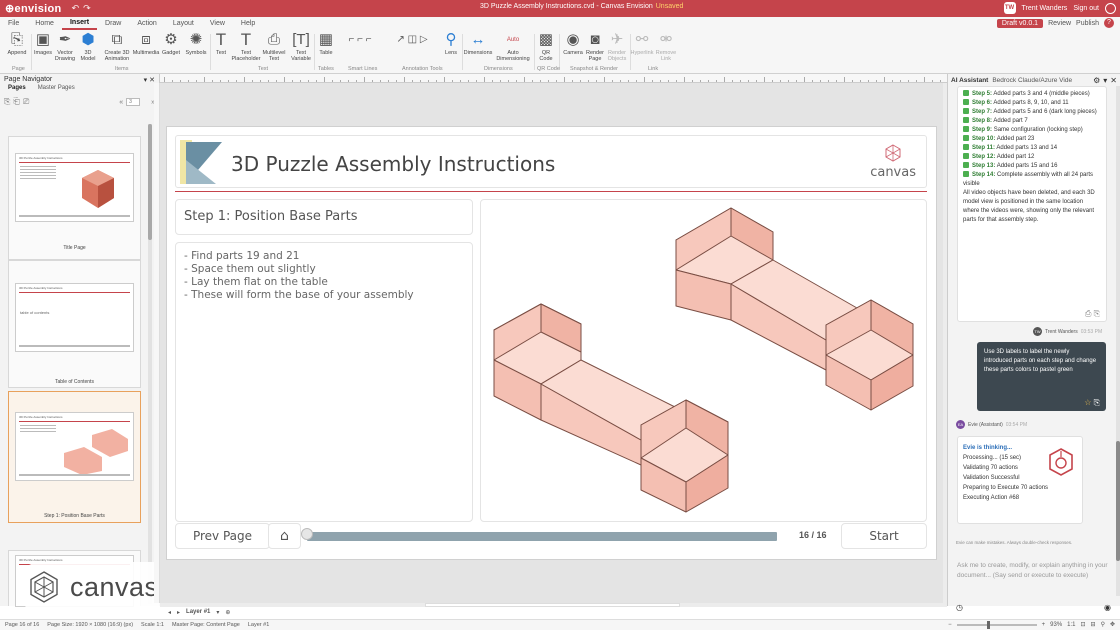  I want to click on account-icon, so click(1110, 8).